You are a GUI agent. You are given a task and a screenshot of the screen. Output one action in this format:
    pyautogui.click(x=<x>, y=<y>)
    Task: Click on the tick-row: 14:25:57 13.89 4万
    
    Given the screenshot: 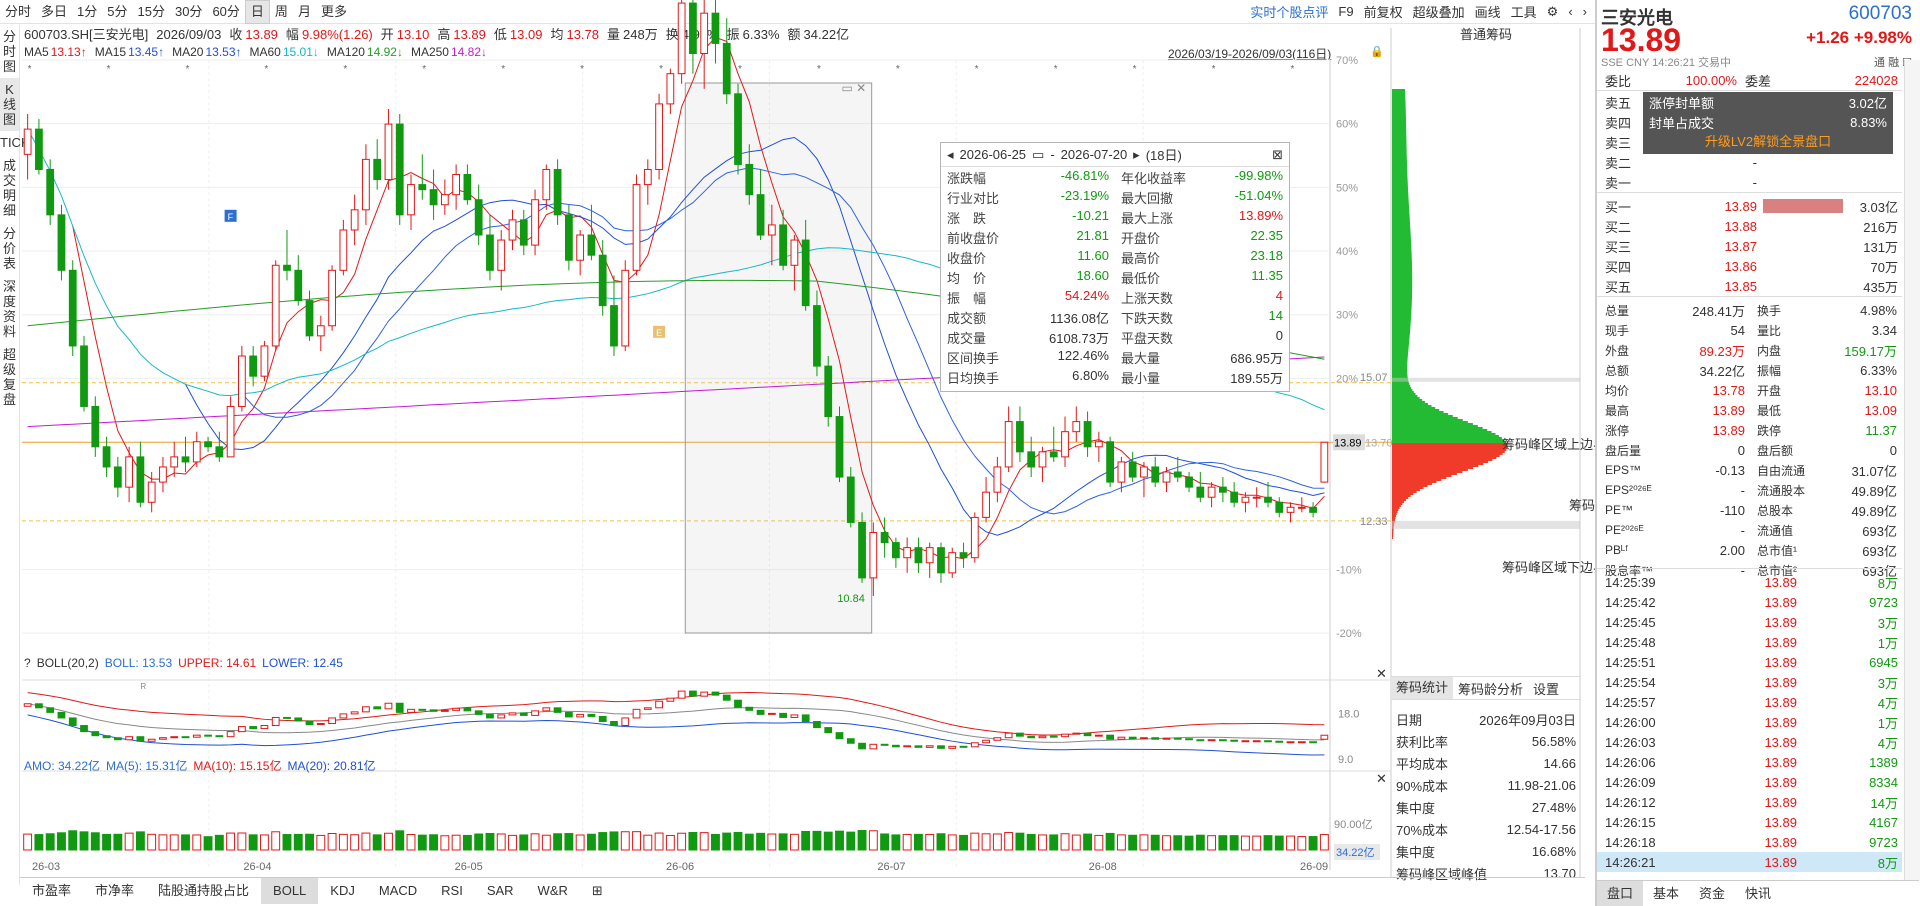 What is the action you would take?
    pyautogui.click(x=1749, y=702)
    